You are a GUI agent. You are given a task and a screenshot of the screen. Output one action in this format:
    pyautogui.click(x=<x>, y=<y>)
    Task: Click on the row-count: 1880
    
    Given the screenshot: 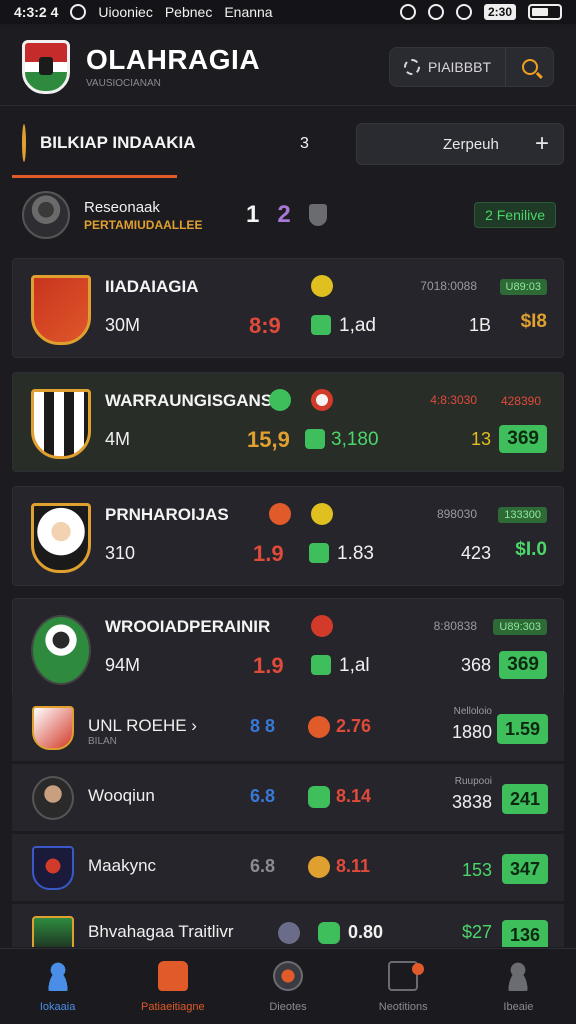 What is the action you would take?
    pyautogui.click(x=471, y=732)
    